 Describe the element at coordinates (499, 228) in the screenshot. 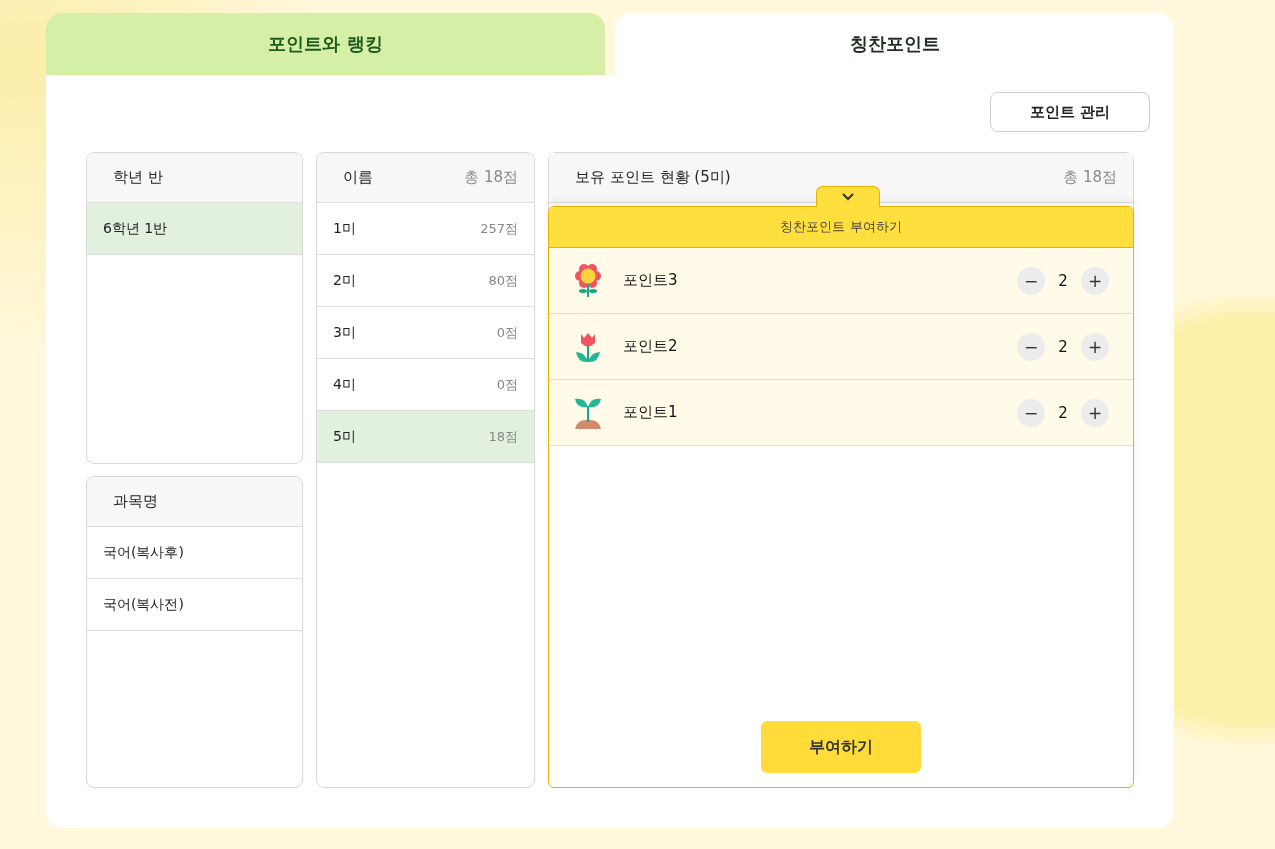

I see `student-points: 257점` at that location.